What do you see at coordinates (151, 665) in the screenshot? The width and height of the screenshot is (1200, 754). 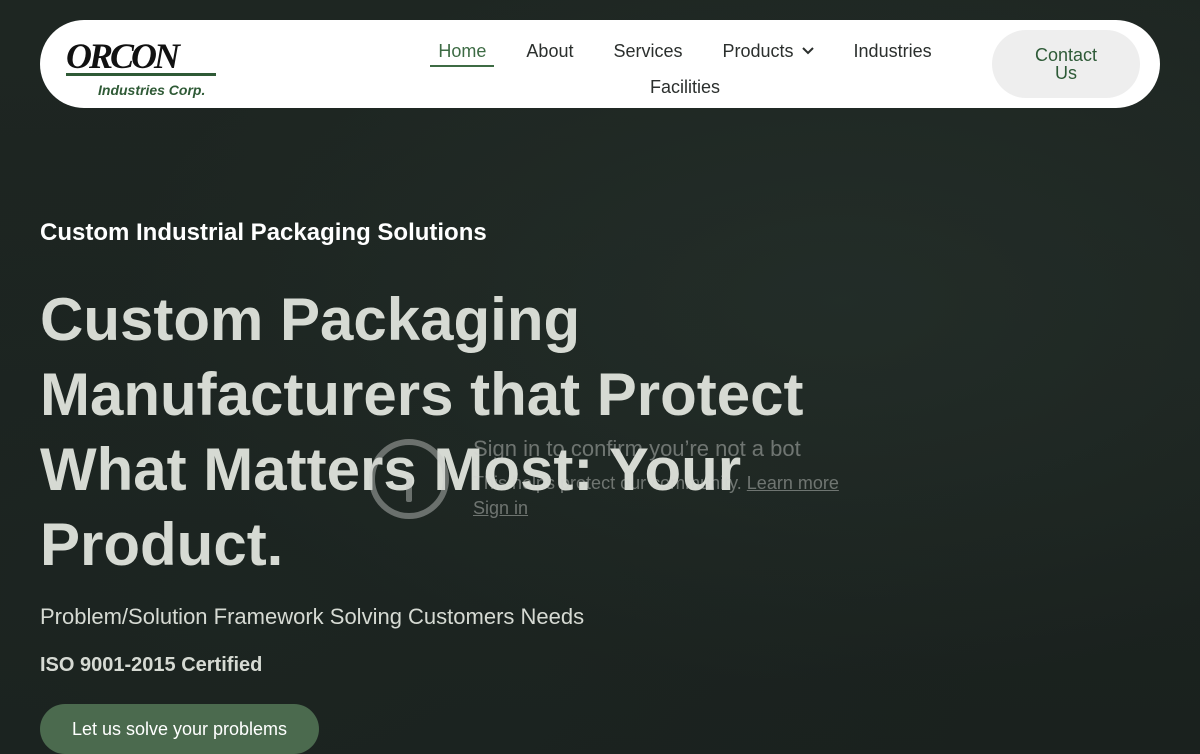 I see `iso-certification: ISO 9001-2015 Certified` at bounding box center [151, 665].